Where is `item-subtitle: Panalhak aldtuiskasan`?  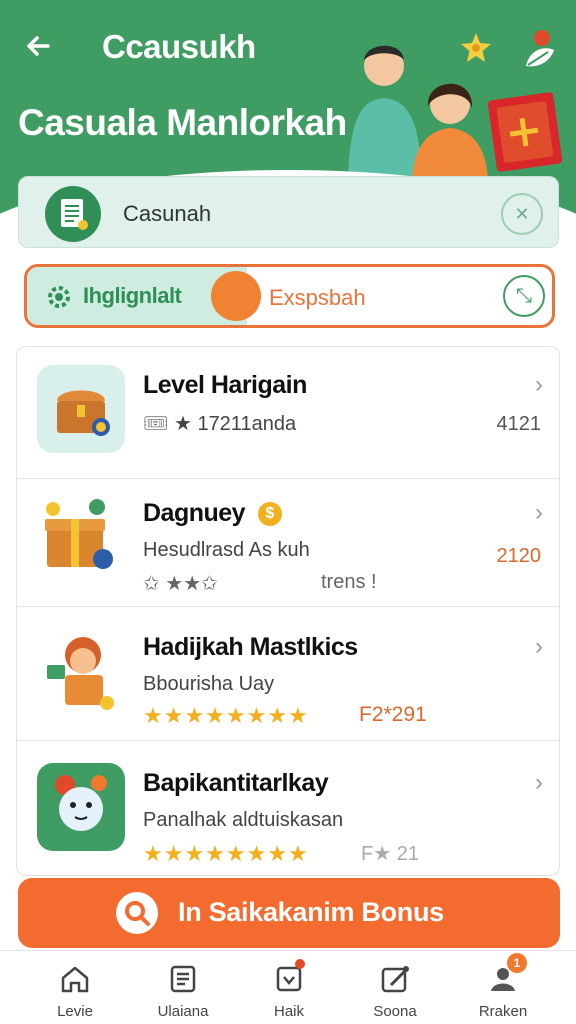 item-subtitle: Panalhak aldtuiskasan is located at coordinates (243, 820).